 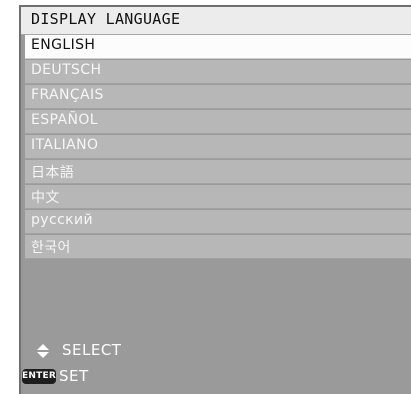 I want to click on language-option-deutsch: DEUTSCH, so click(x=218, y=72).